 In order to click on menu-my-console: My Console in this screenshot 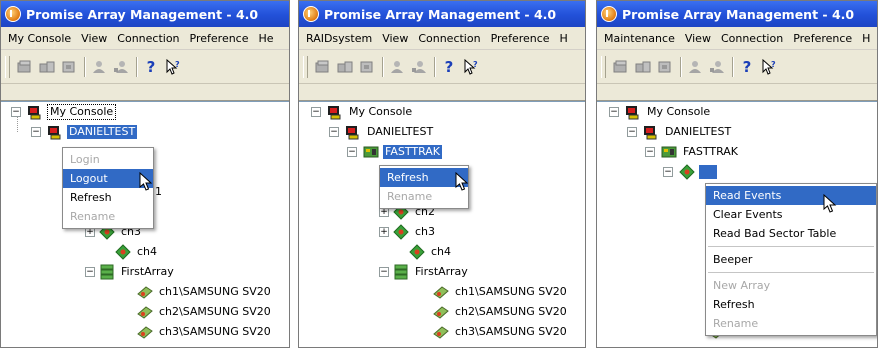, I will do `click(39, 38)`.